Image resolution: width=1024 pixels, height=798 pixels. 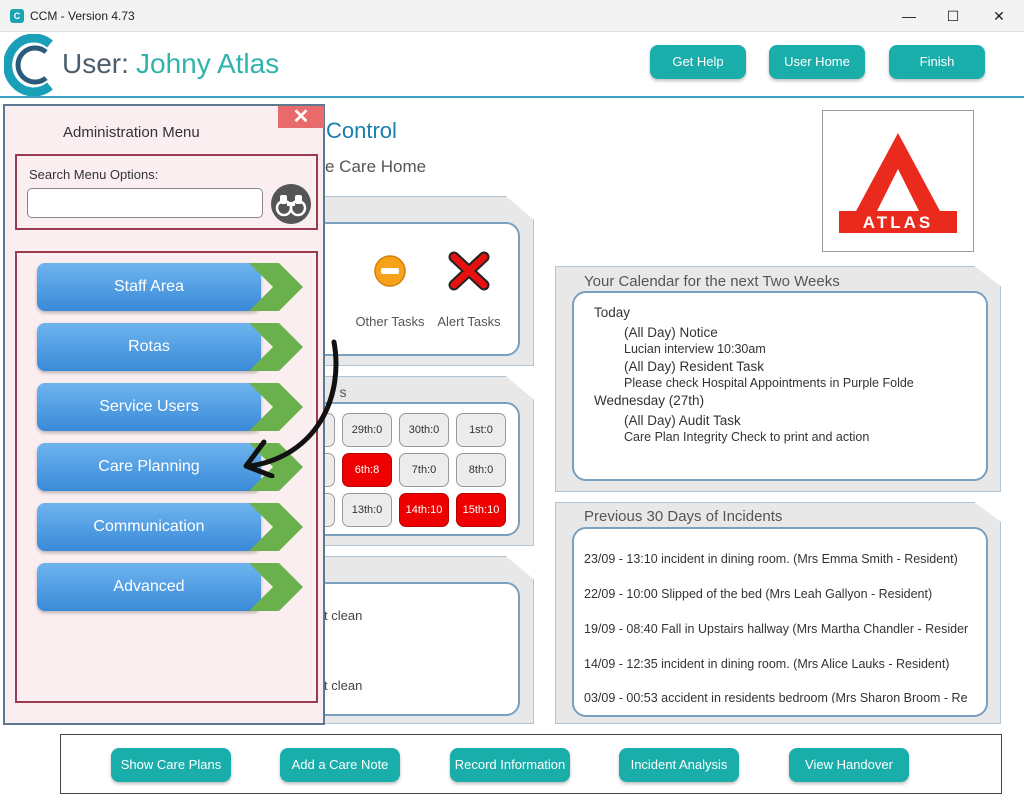 What do you see at coordinates (469, 321) in the screenshot?
I see `alert-tasks-label: Alert Tasks` at bounding box center [469, 321].